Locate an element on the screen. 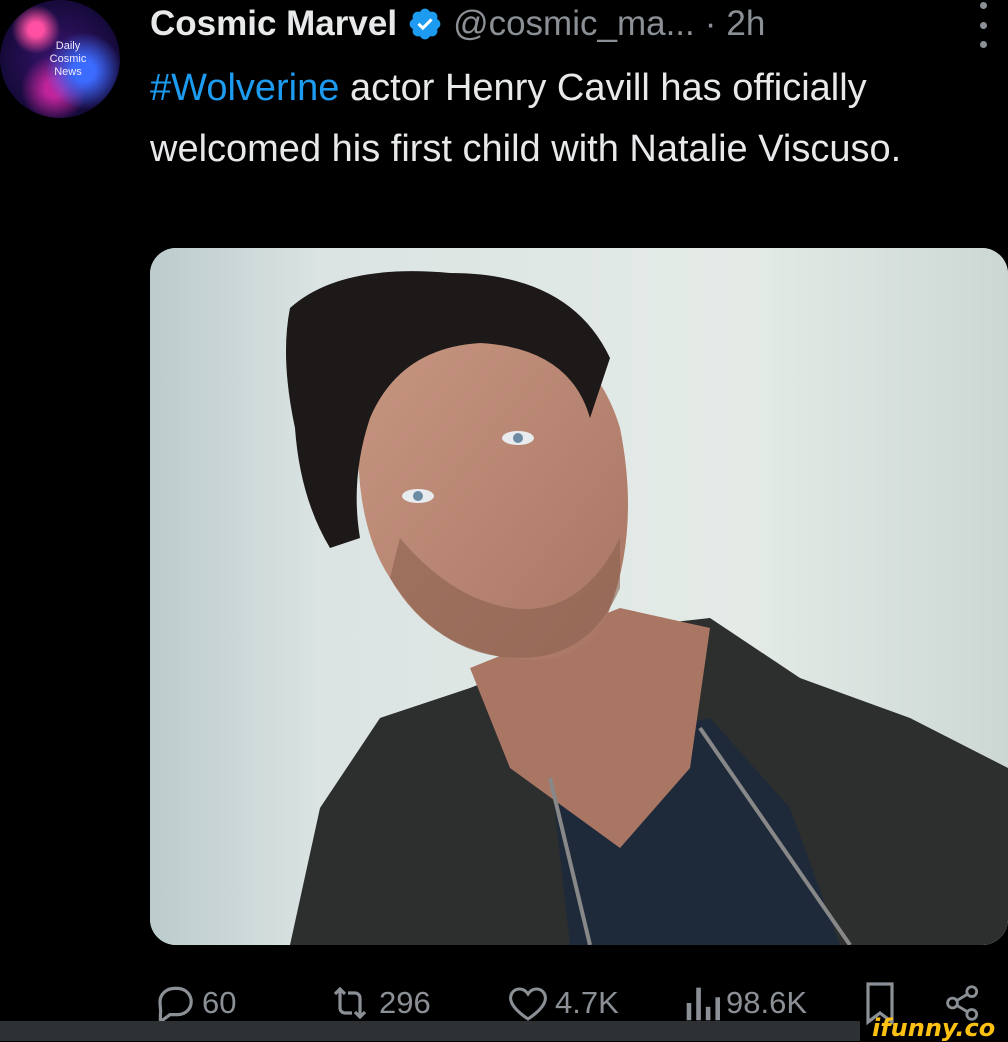 The width and height of the screenshot is (1008, 1042). verified-badge-icon is located at coordinates (425, 24).